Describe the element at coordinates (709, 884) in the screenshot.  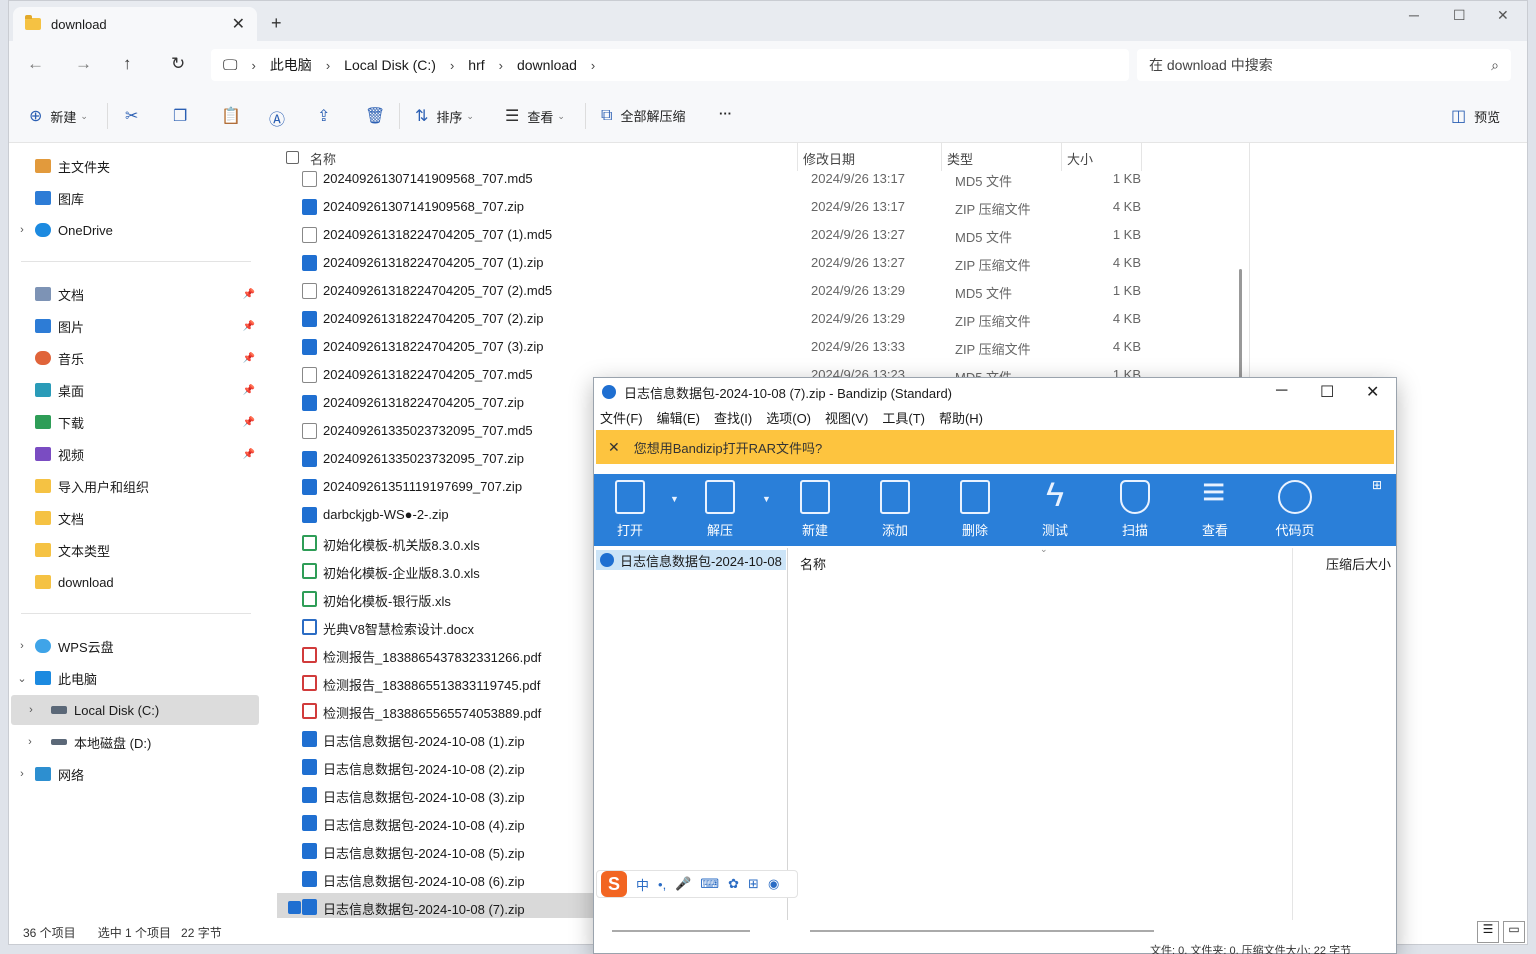
I see `keyboard-icon: ⌨` at that location.